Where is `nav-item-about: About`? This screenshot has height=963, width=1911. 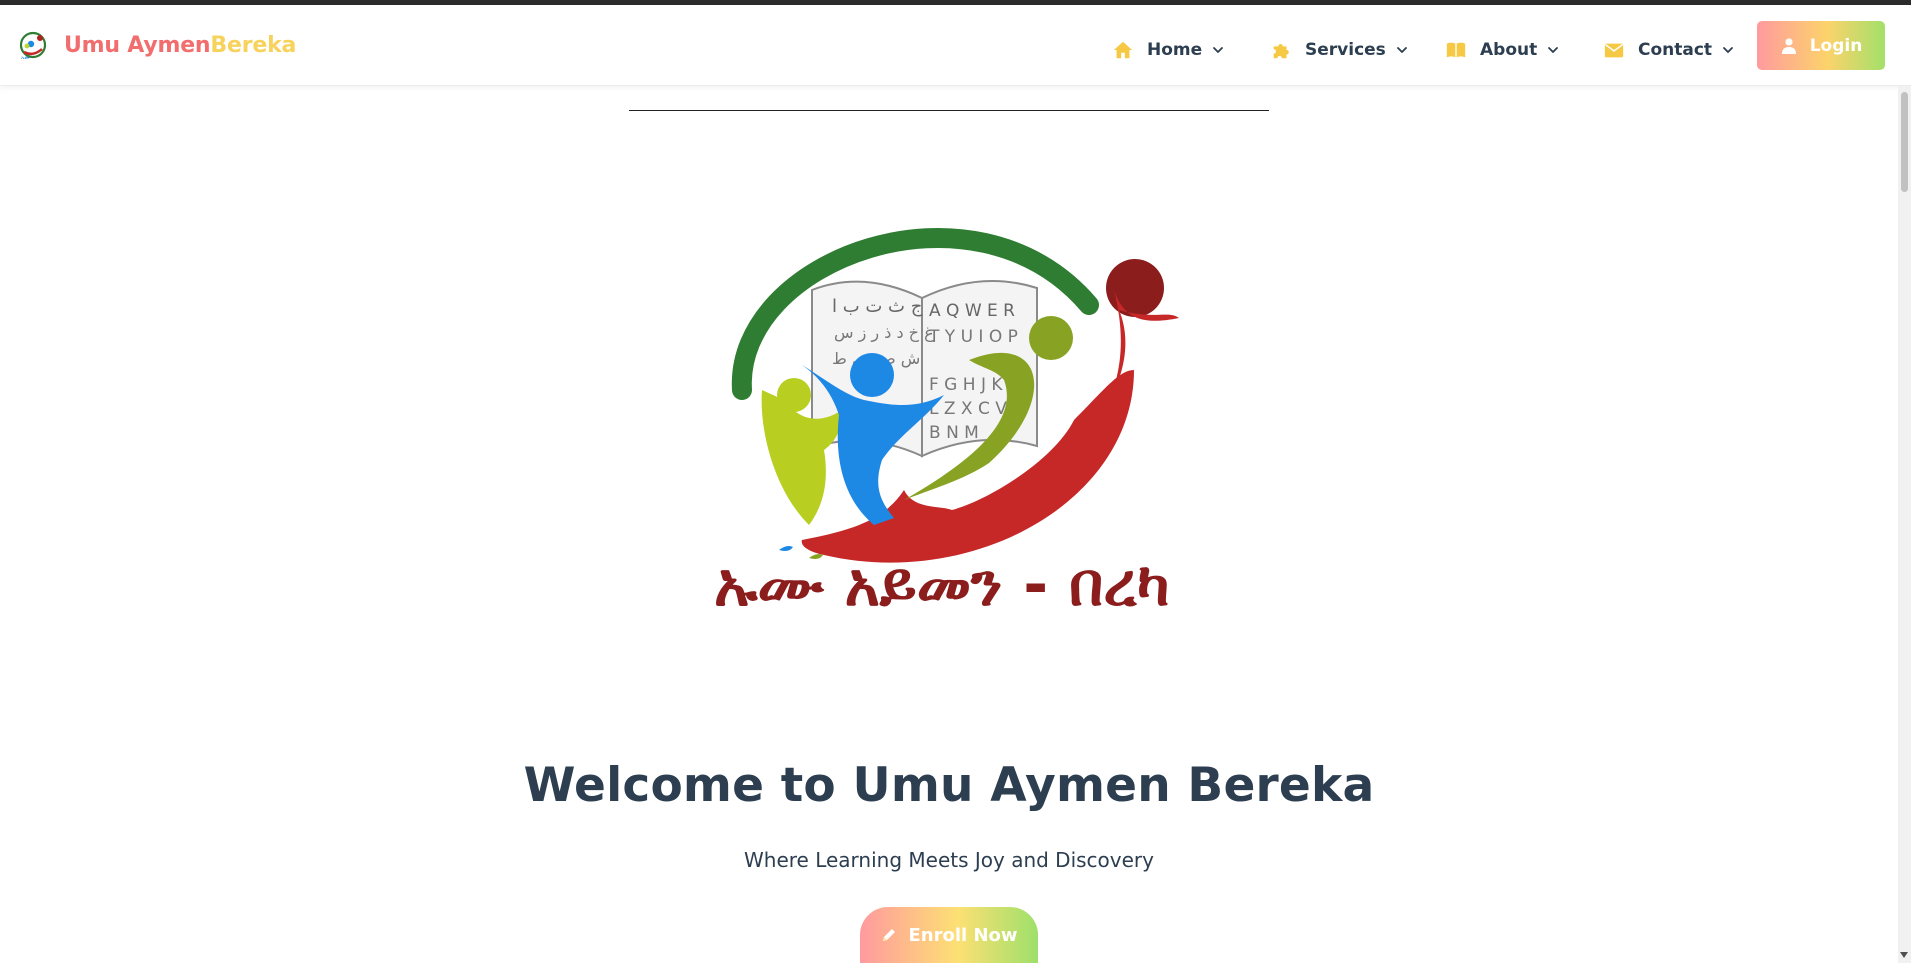 nav-item-about: About is located at coordinates (1502, 50).